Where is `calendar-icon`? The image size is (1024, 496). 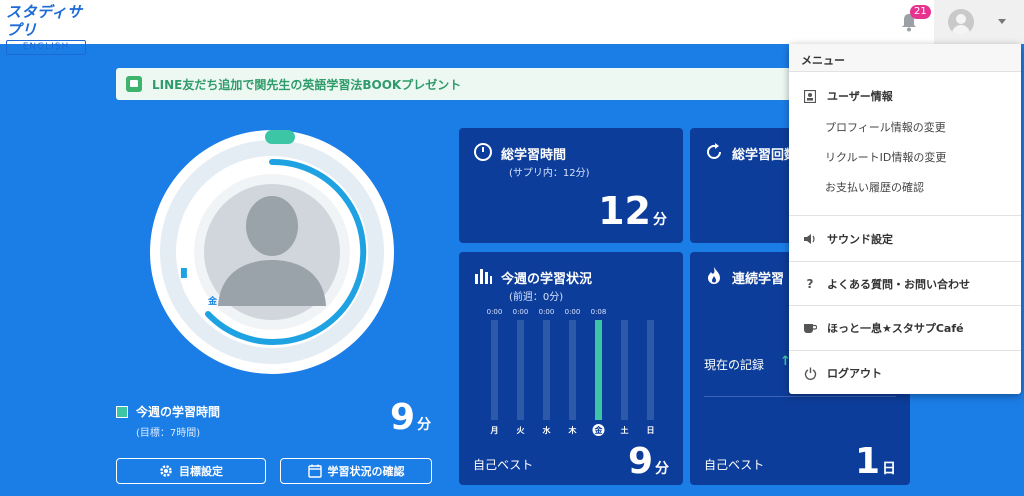
calendar-icon is located at coordinates (314, 471).